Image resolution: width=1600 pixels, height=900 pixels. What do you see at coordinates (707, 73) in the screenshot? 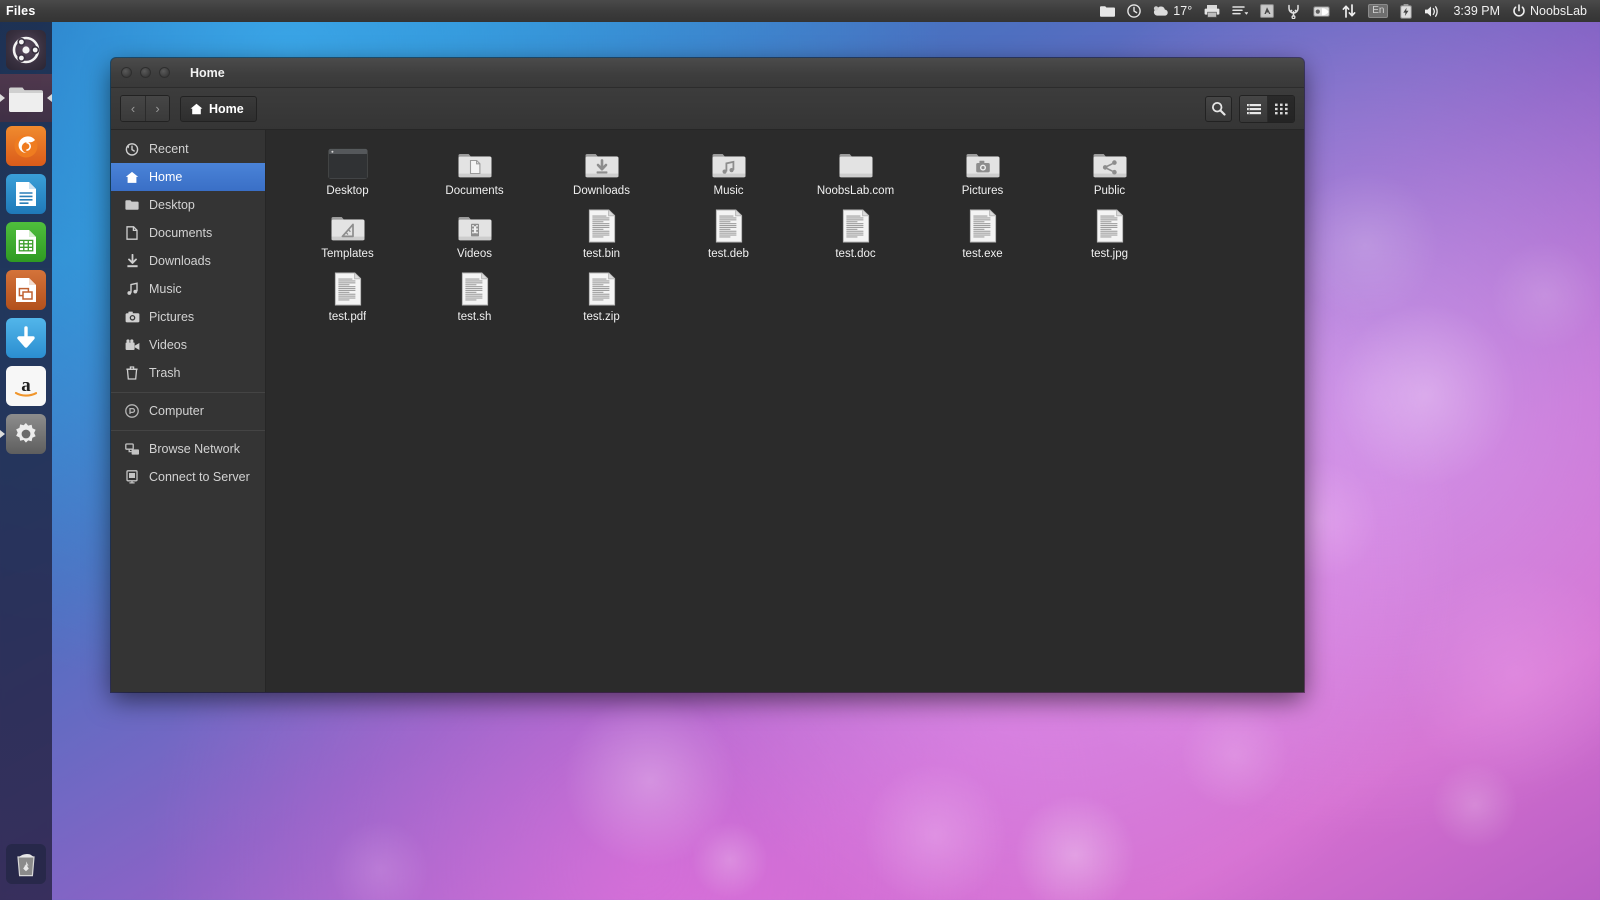
I see `window-titlebar: Home` at bounding box center [707, 73].